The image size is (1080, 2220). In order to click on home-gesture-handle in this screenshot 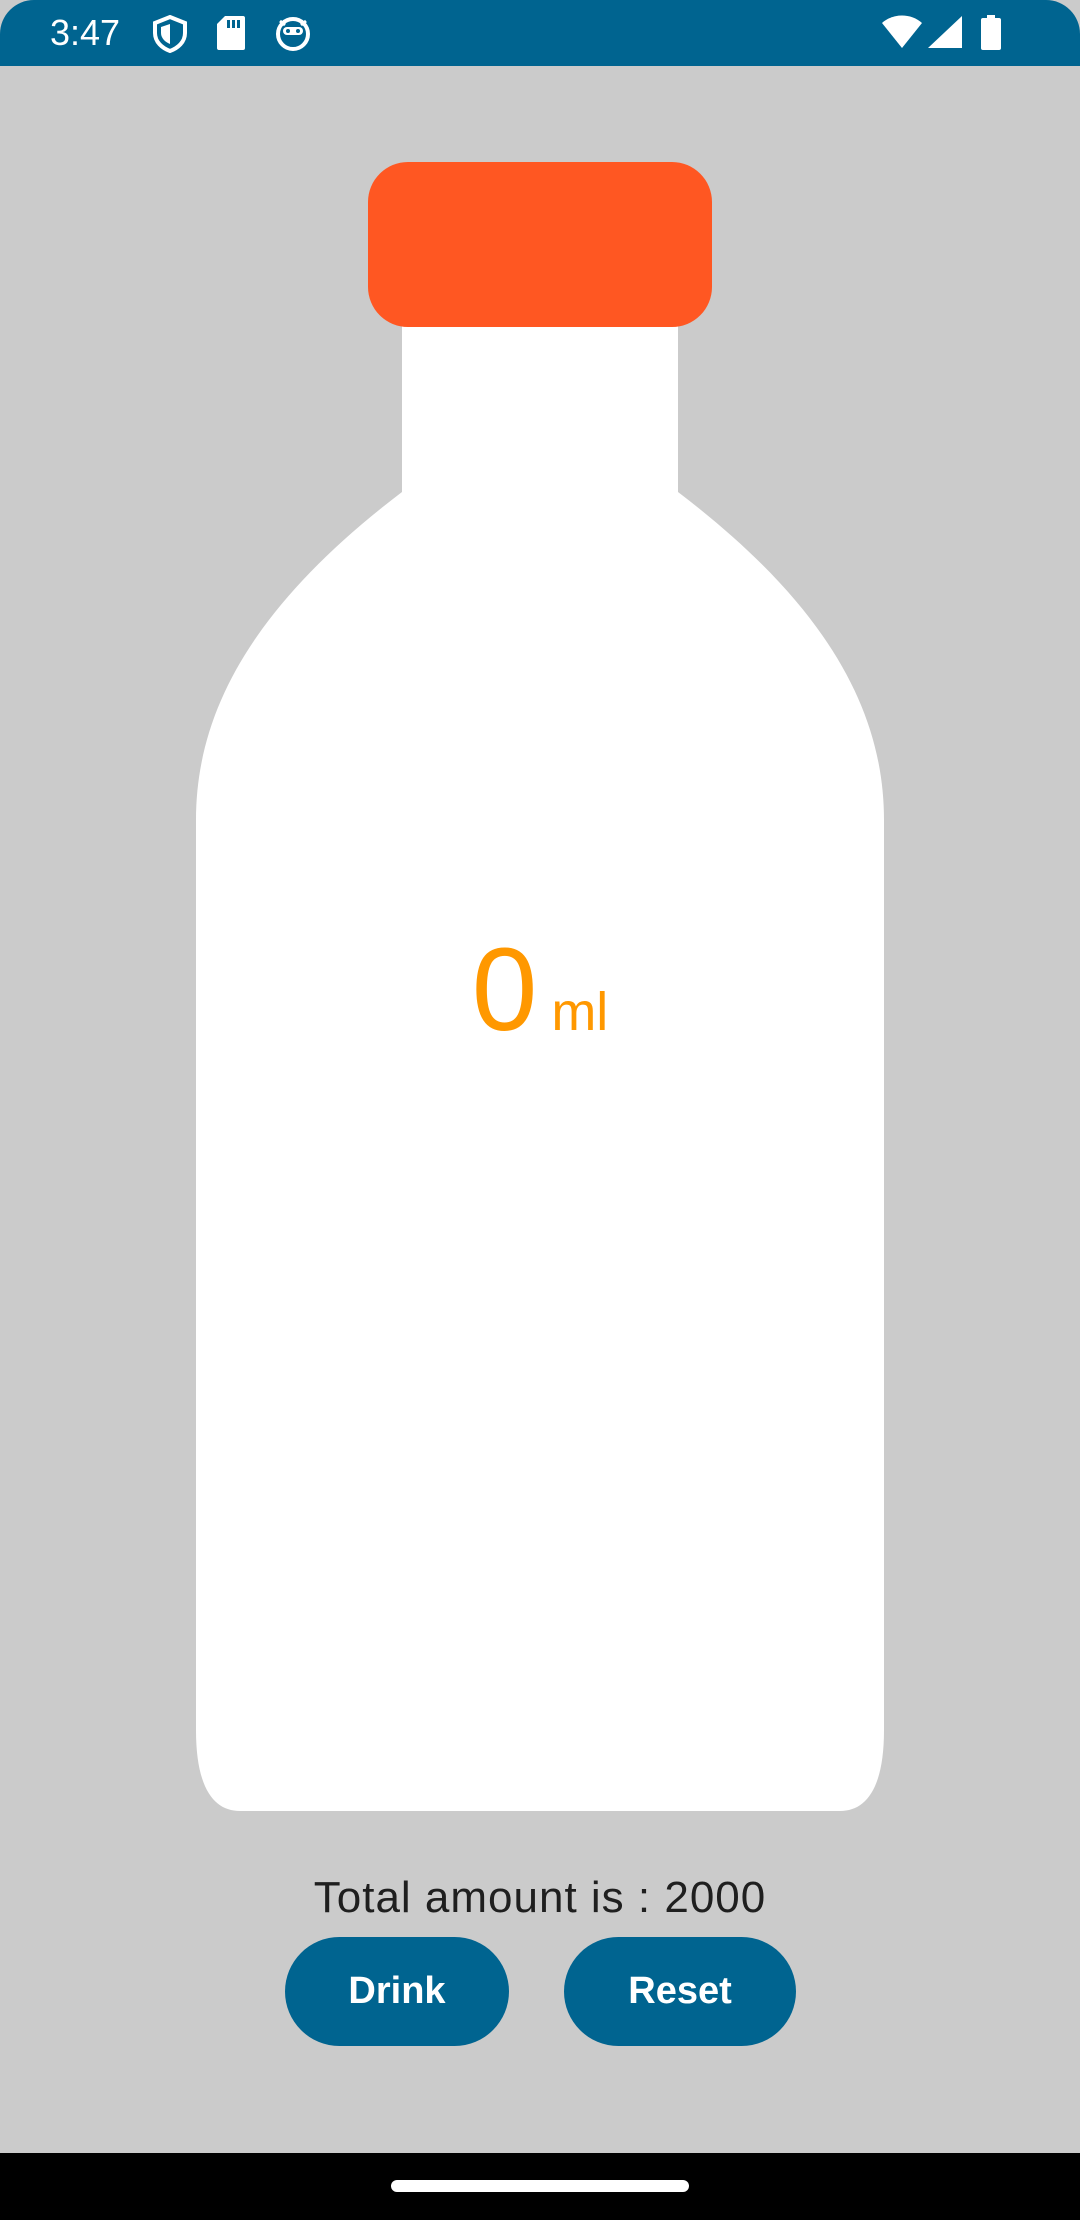, I will do `click(540, 2186)`.